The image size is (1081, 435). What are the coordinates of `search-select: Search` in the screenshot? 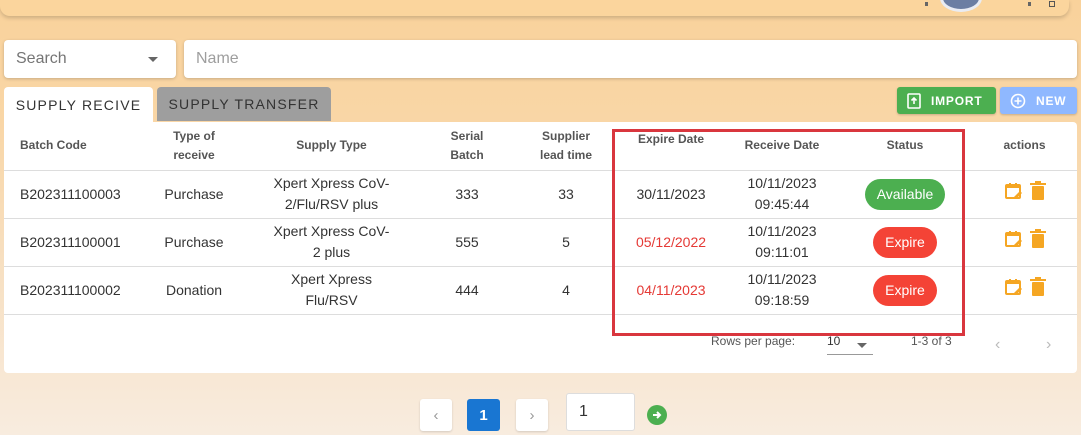 It's located at (90, 59).